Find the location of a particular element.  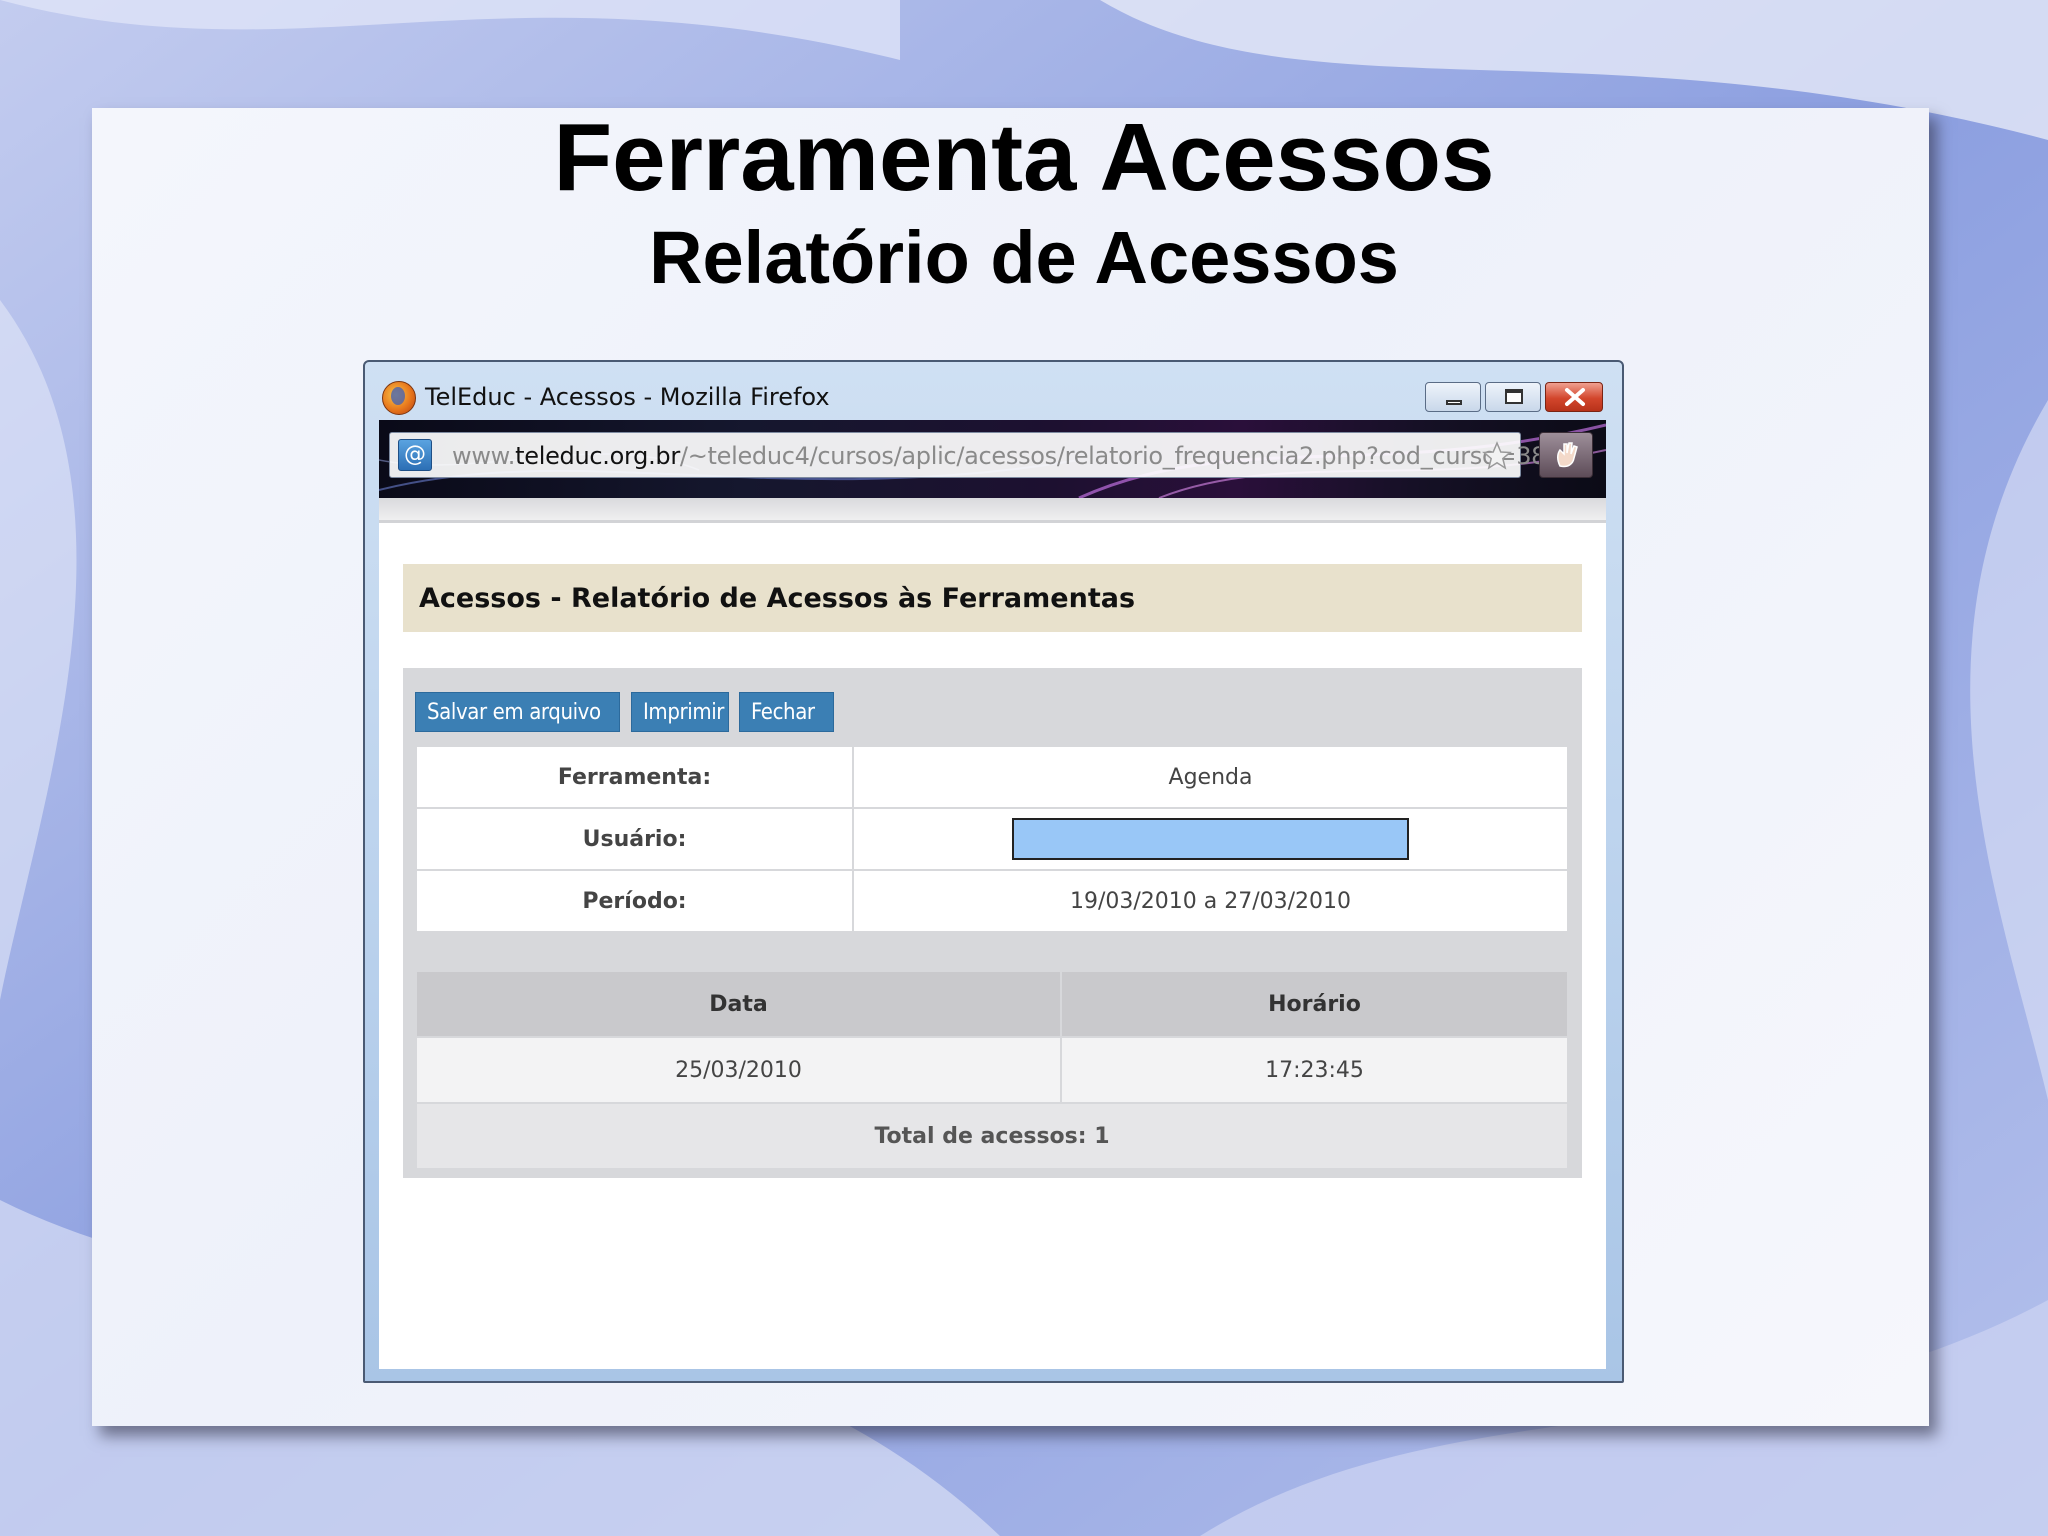

user-value is located at coordinates (1210, 839).